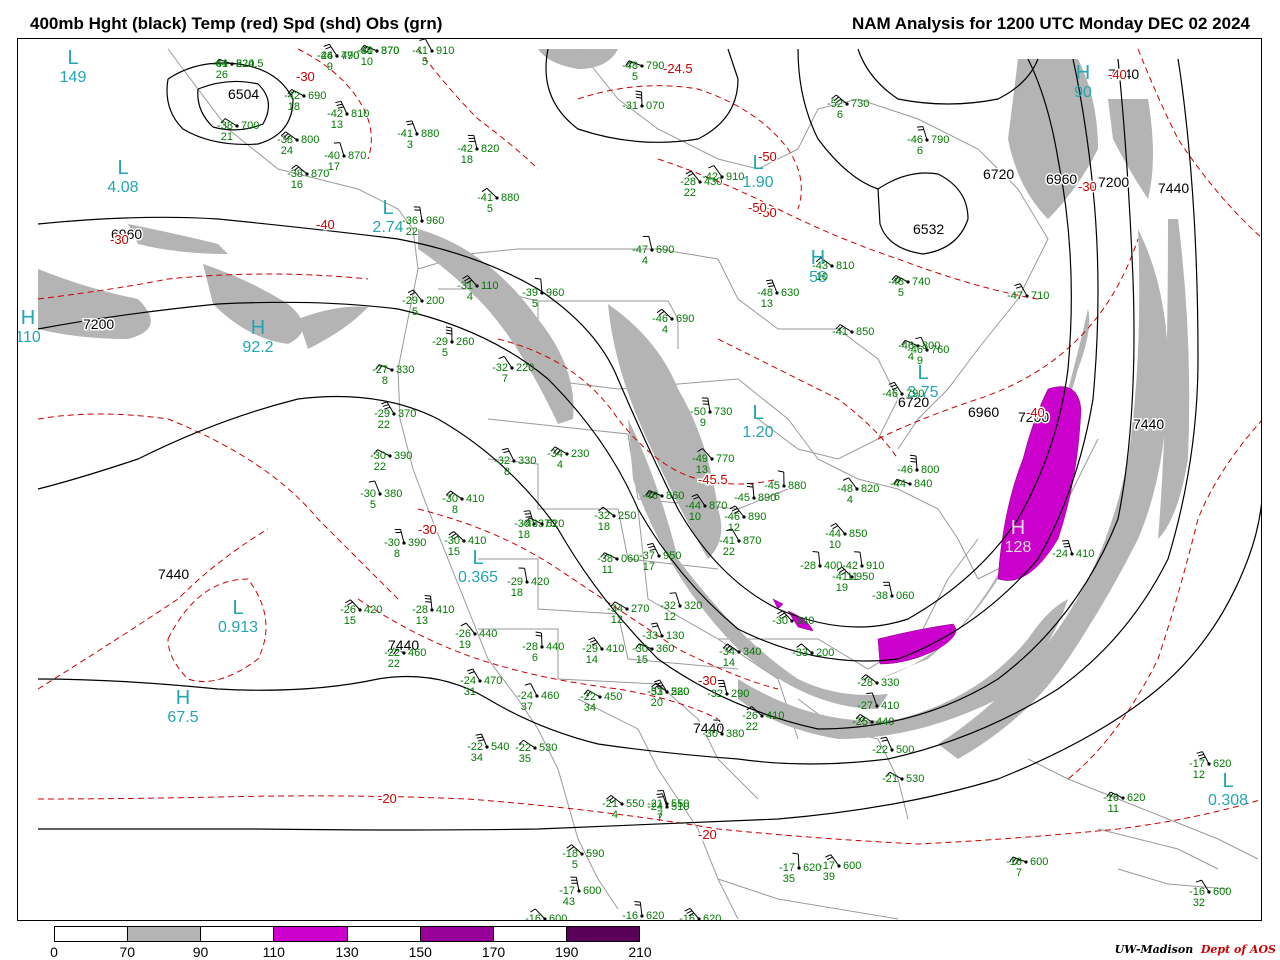  I want to click on obs-height: 850, so click(858, 534).